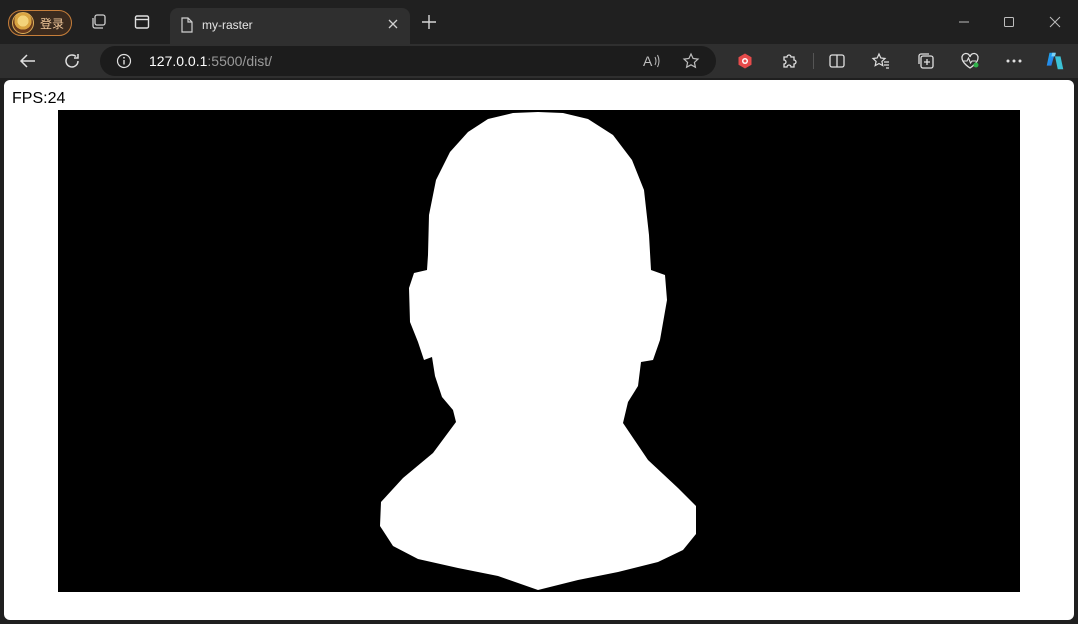 The image size is (1078, 624). I want to click on collections-icon, so click(926, 61).